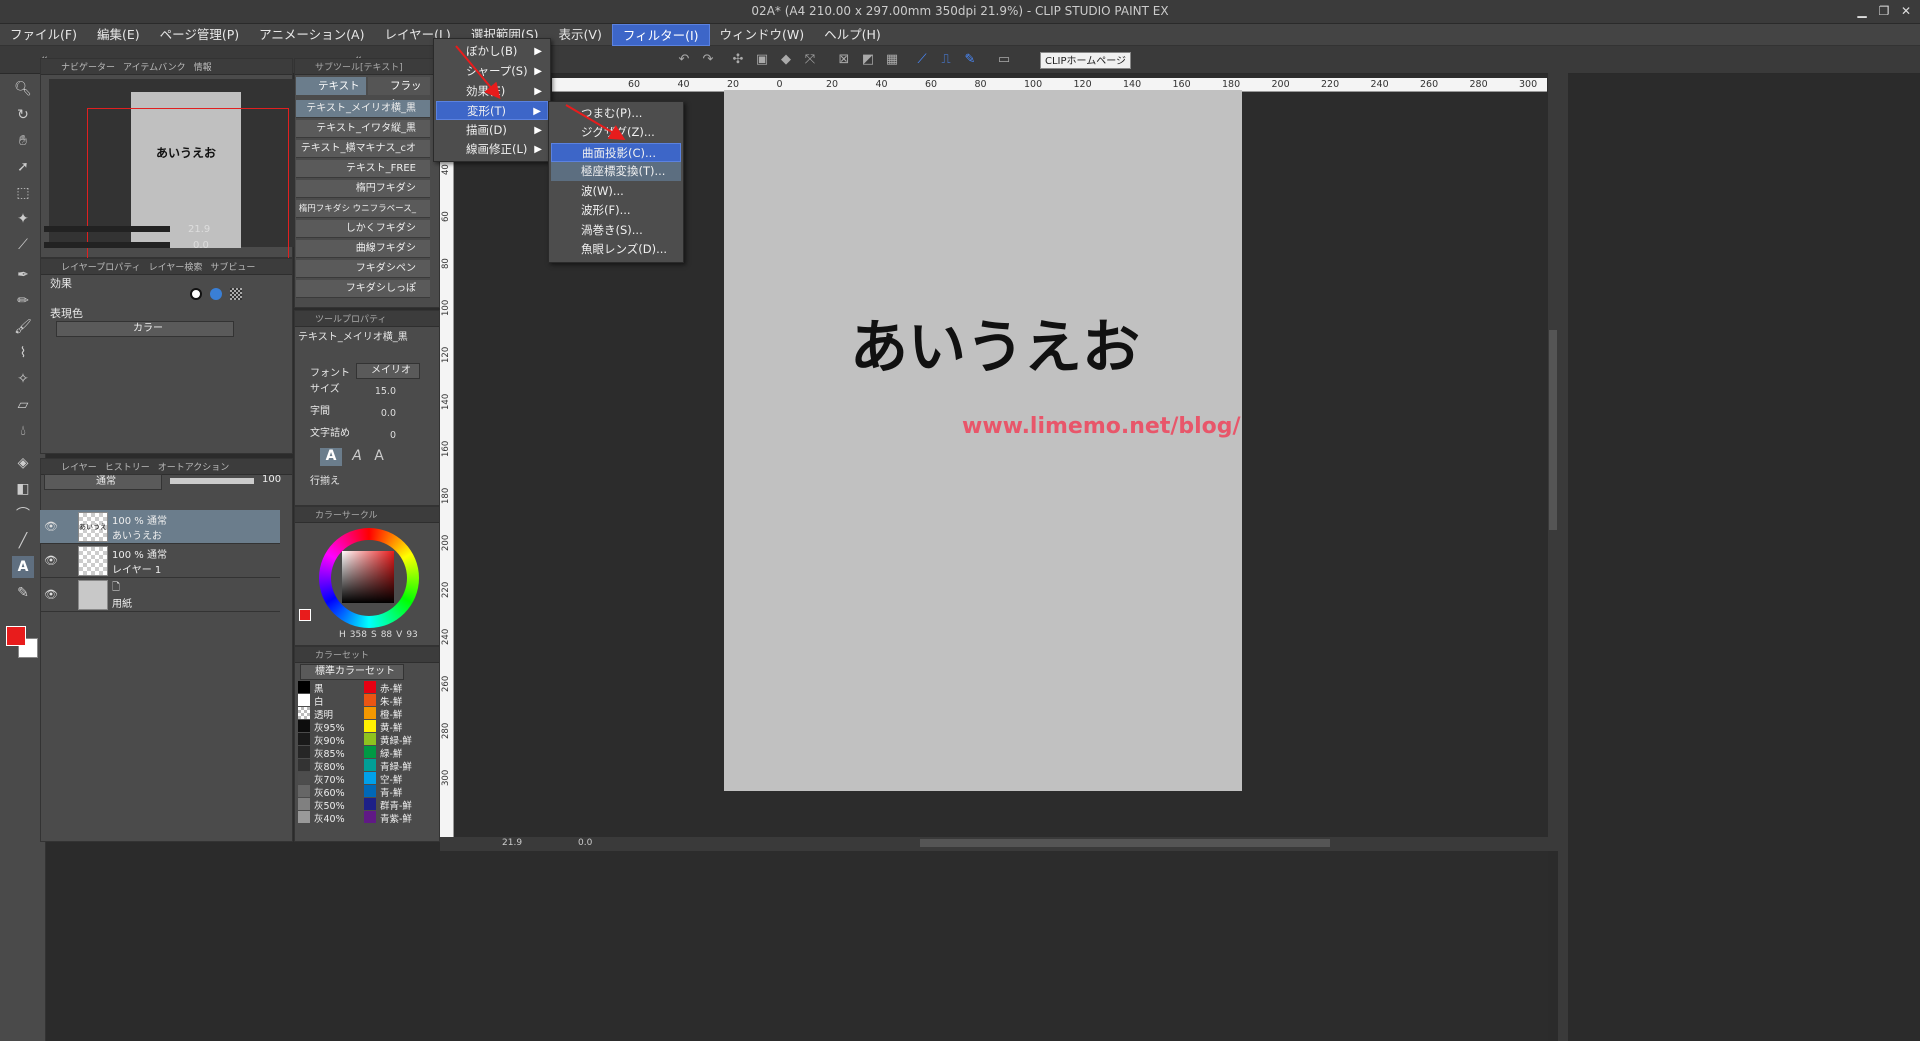  I want to click on subtool-item: しかくフキダシ, so click(363, 229).